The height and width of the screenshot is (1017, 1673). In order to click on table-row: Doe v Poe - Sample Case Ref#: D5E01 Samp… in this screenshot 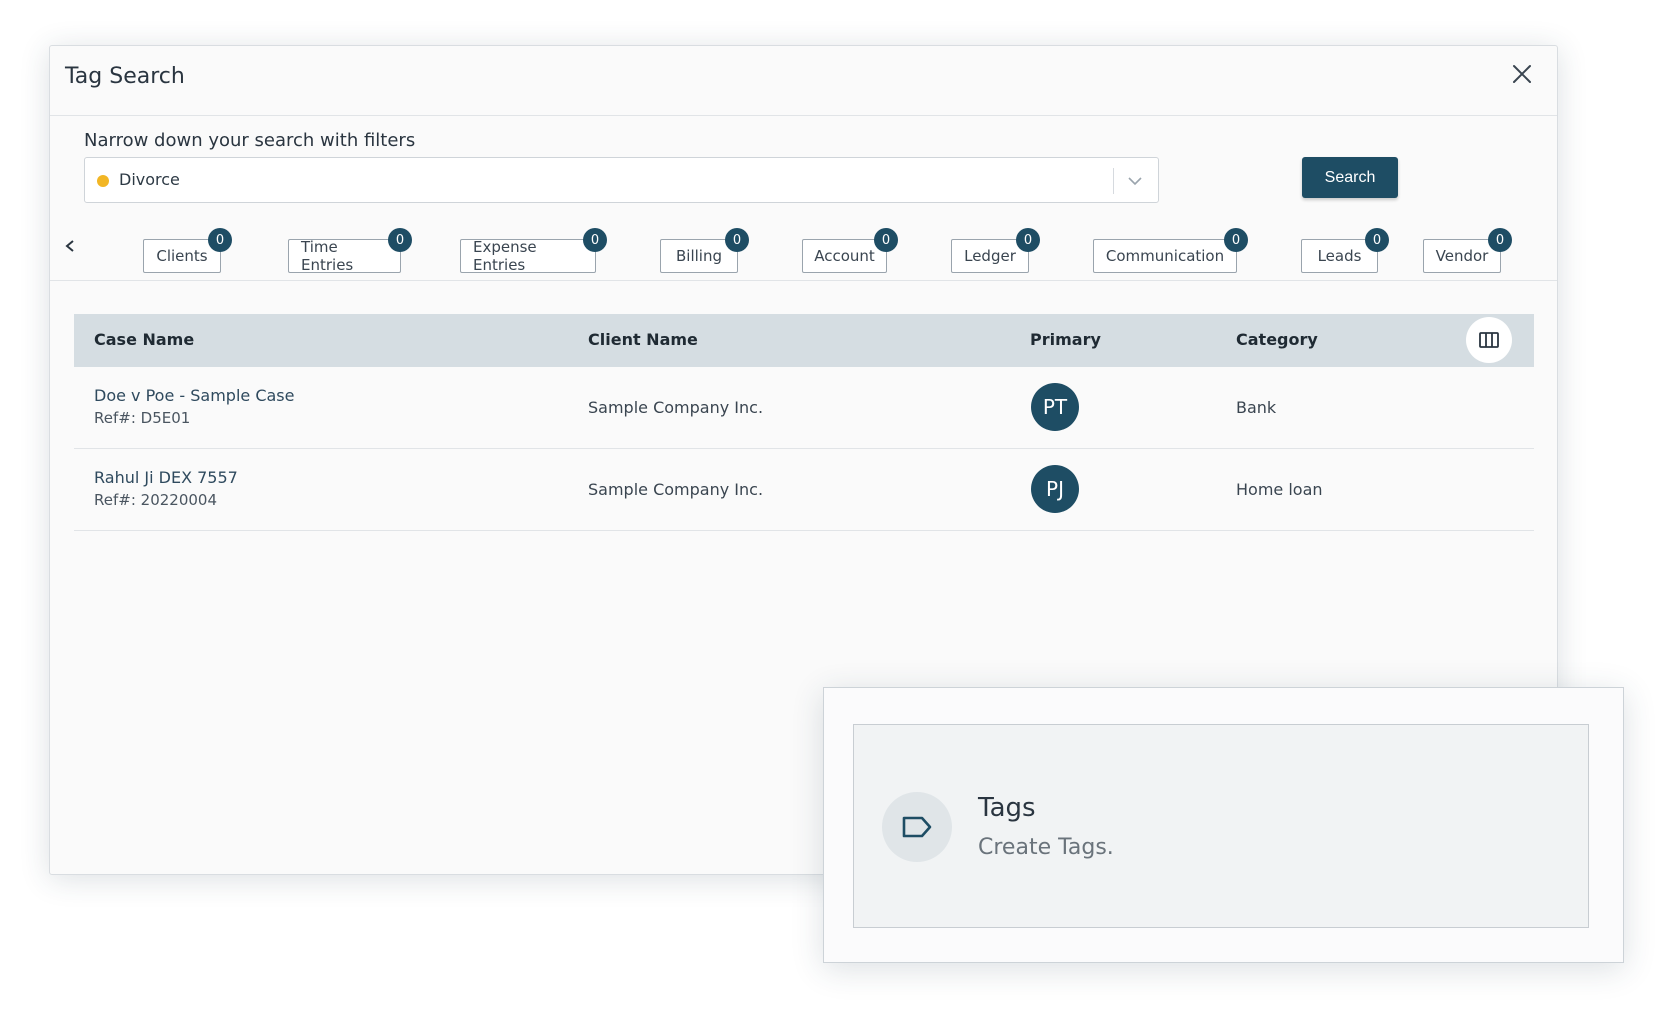, I will do `click(804, 408)`.